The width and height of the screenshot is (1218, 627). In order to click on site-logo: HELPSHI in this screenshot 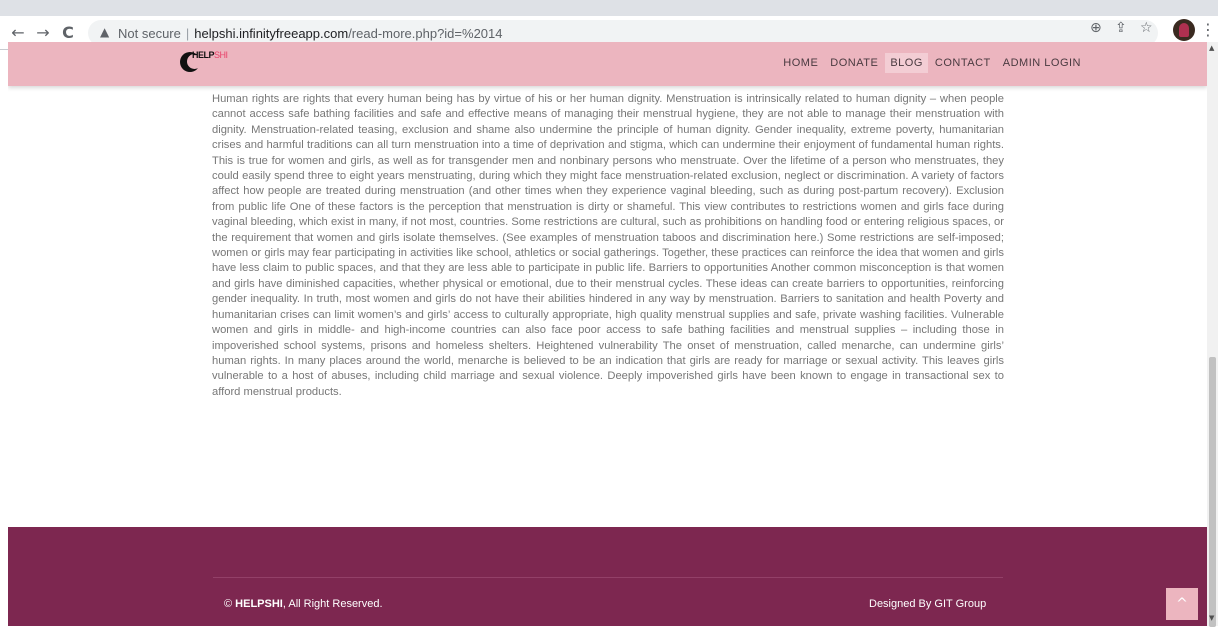, I will do `click(210, 63)`.